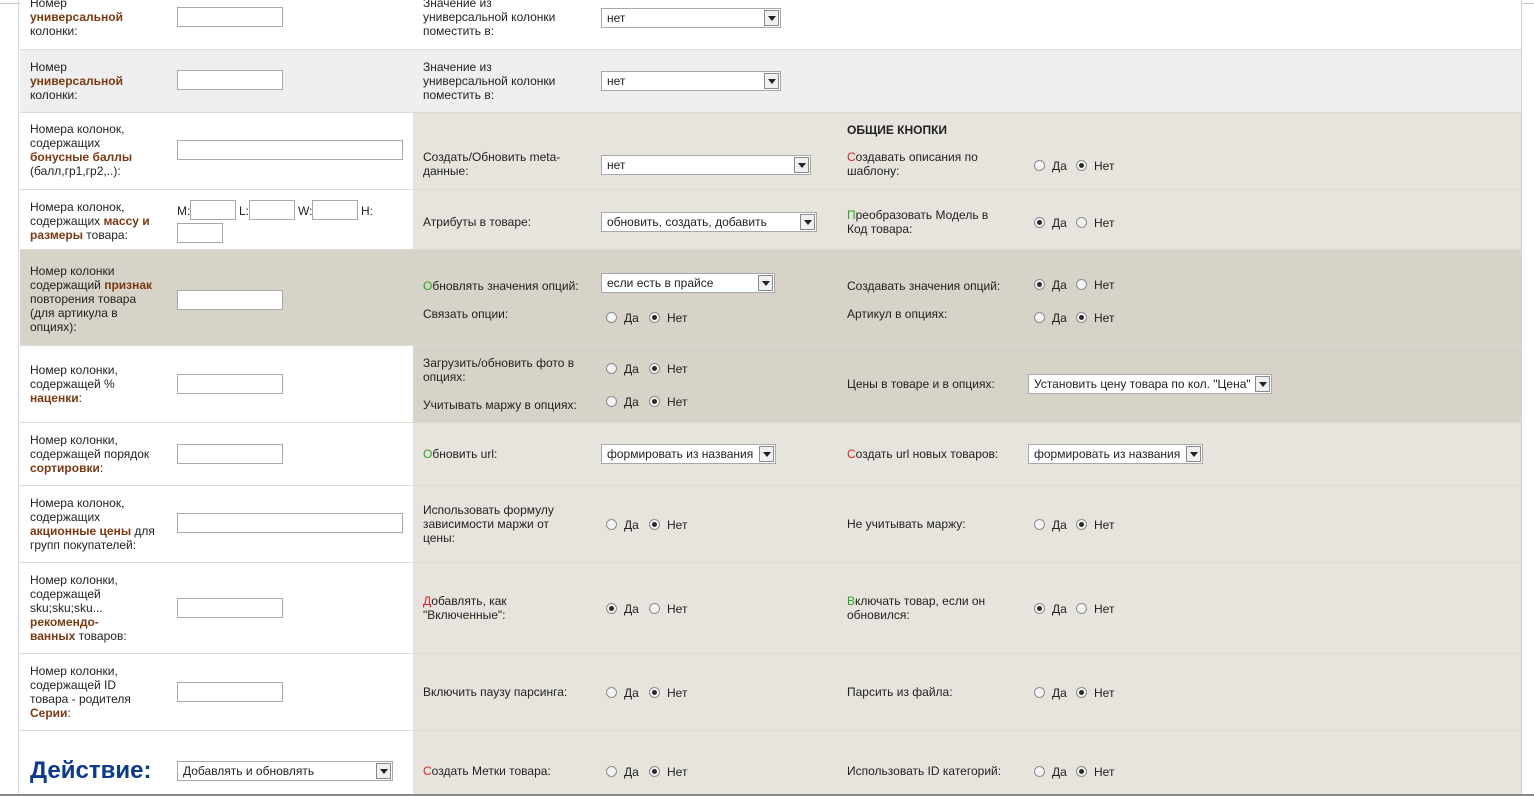  I want to click on template-description-yes-radio, so click(1039, 165).